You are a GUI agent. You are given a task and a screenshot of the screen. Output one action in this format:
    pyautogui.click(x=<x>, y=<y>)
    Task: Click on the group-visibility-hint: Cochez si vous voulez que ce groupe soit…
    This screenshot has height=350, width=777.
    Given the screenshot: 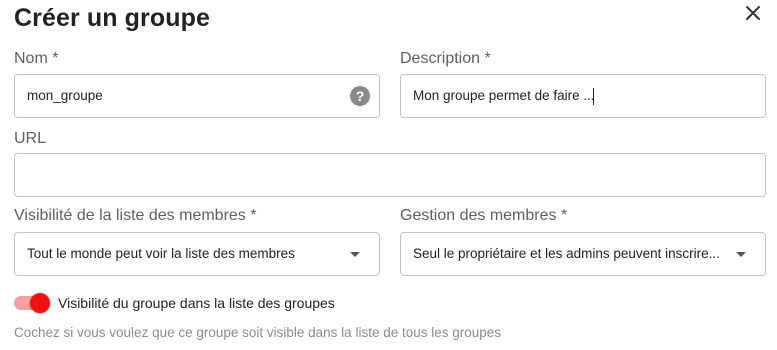 What is the action you would take?
    pyautogui.click(x=258, y=332)
    